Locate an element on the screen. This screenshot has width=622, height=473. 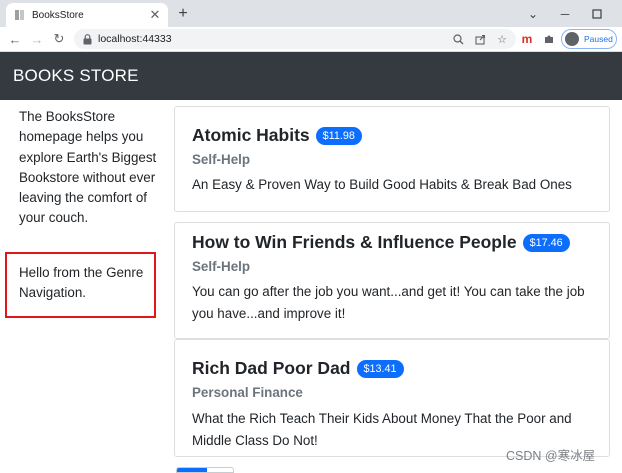
zoom-icon is located at coordinates (458, 39).